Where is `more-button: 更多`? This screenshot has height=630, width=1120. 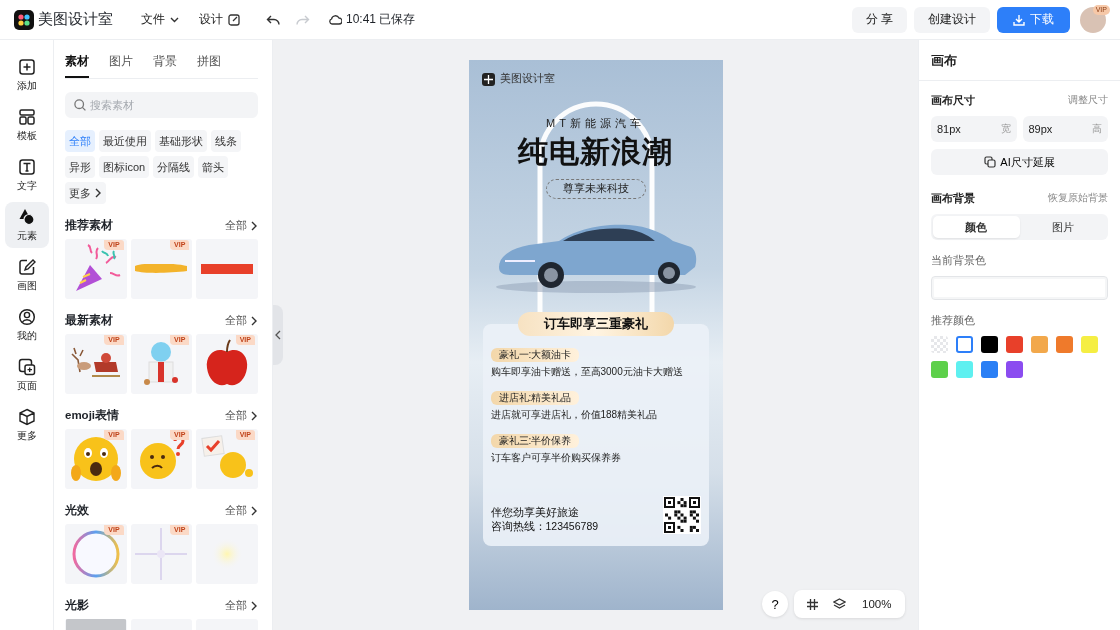 more-button: 更多 is located at coordinates (85, 193).